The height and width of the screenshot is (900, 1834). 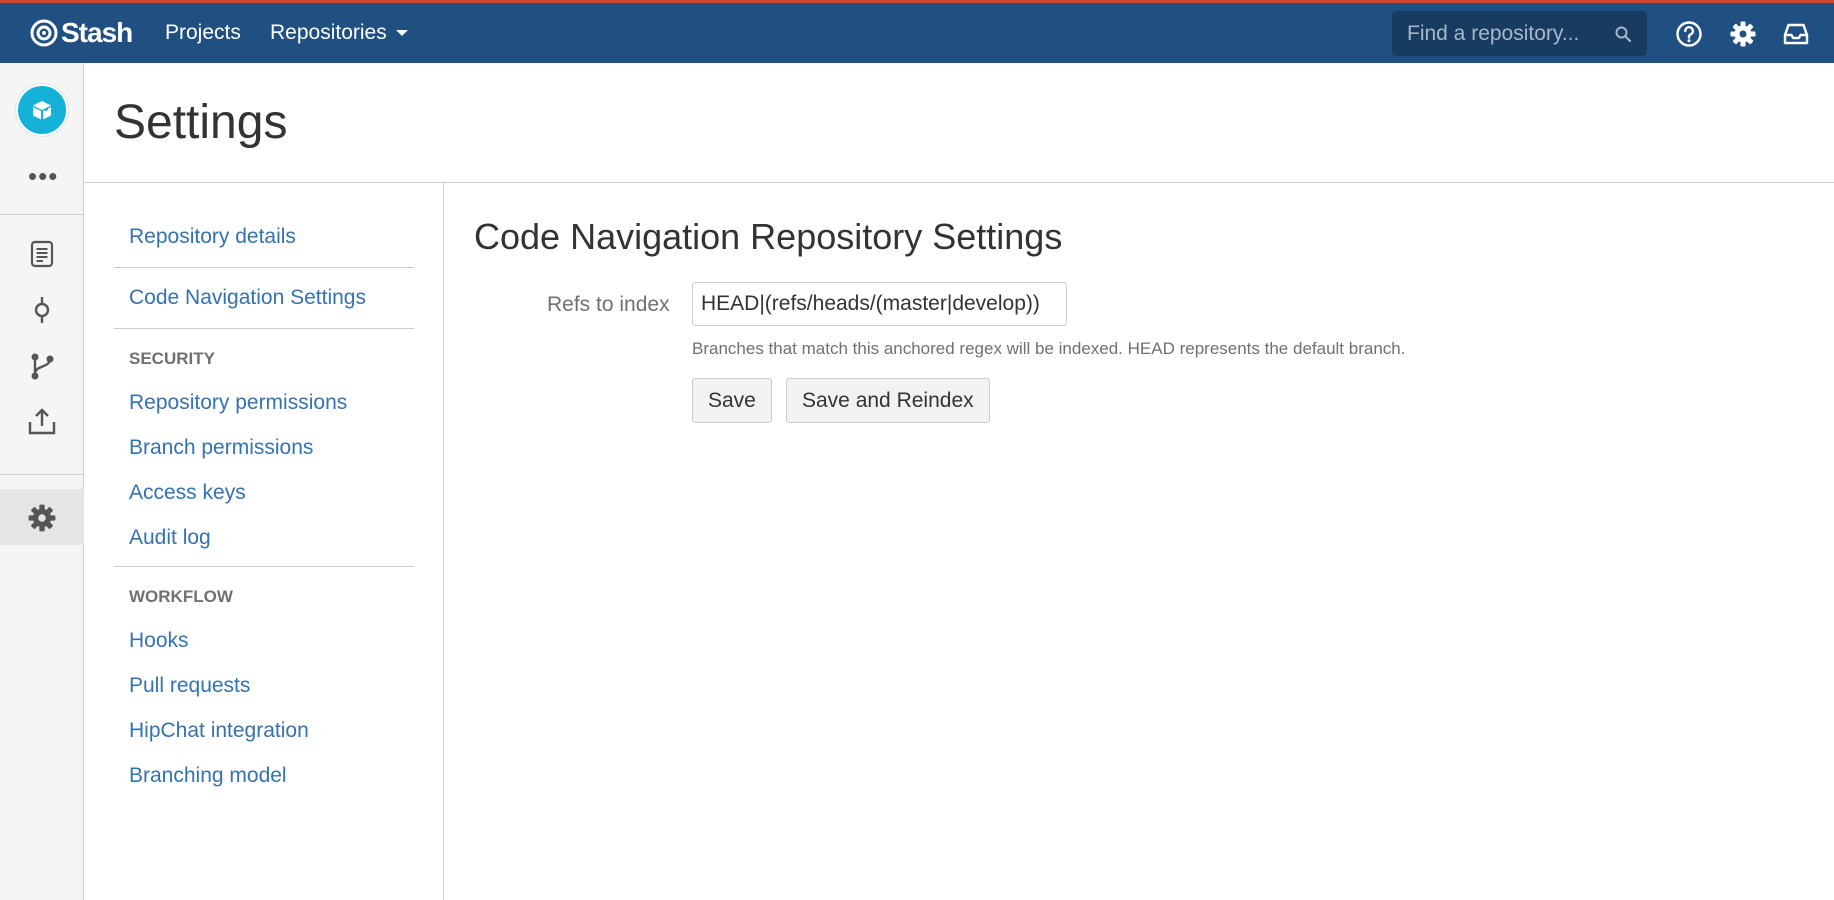 I want to click on nav-branching-model: Branching model, so click(x=208, y=776).